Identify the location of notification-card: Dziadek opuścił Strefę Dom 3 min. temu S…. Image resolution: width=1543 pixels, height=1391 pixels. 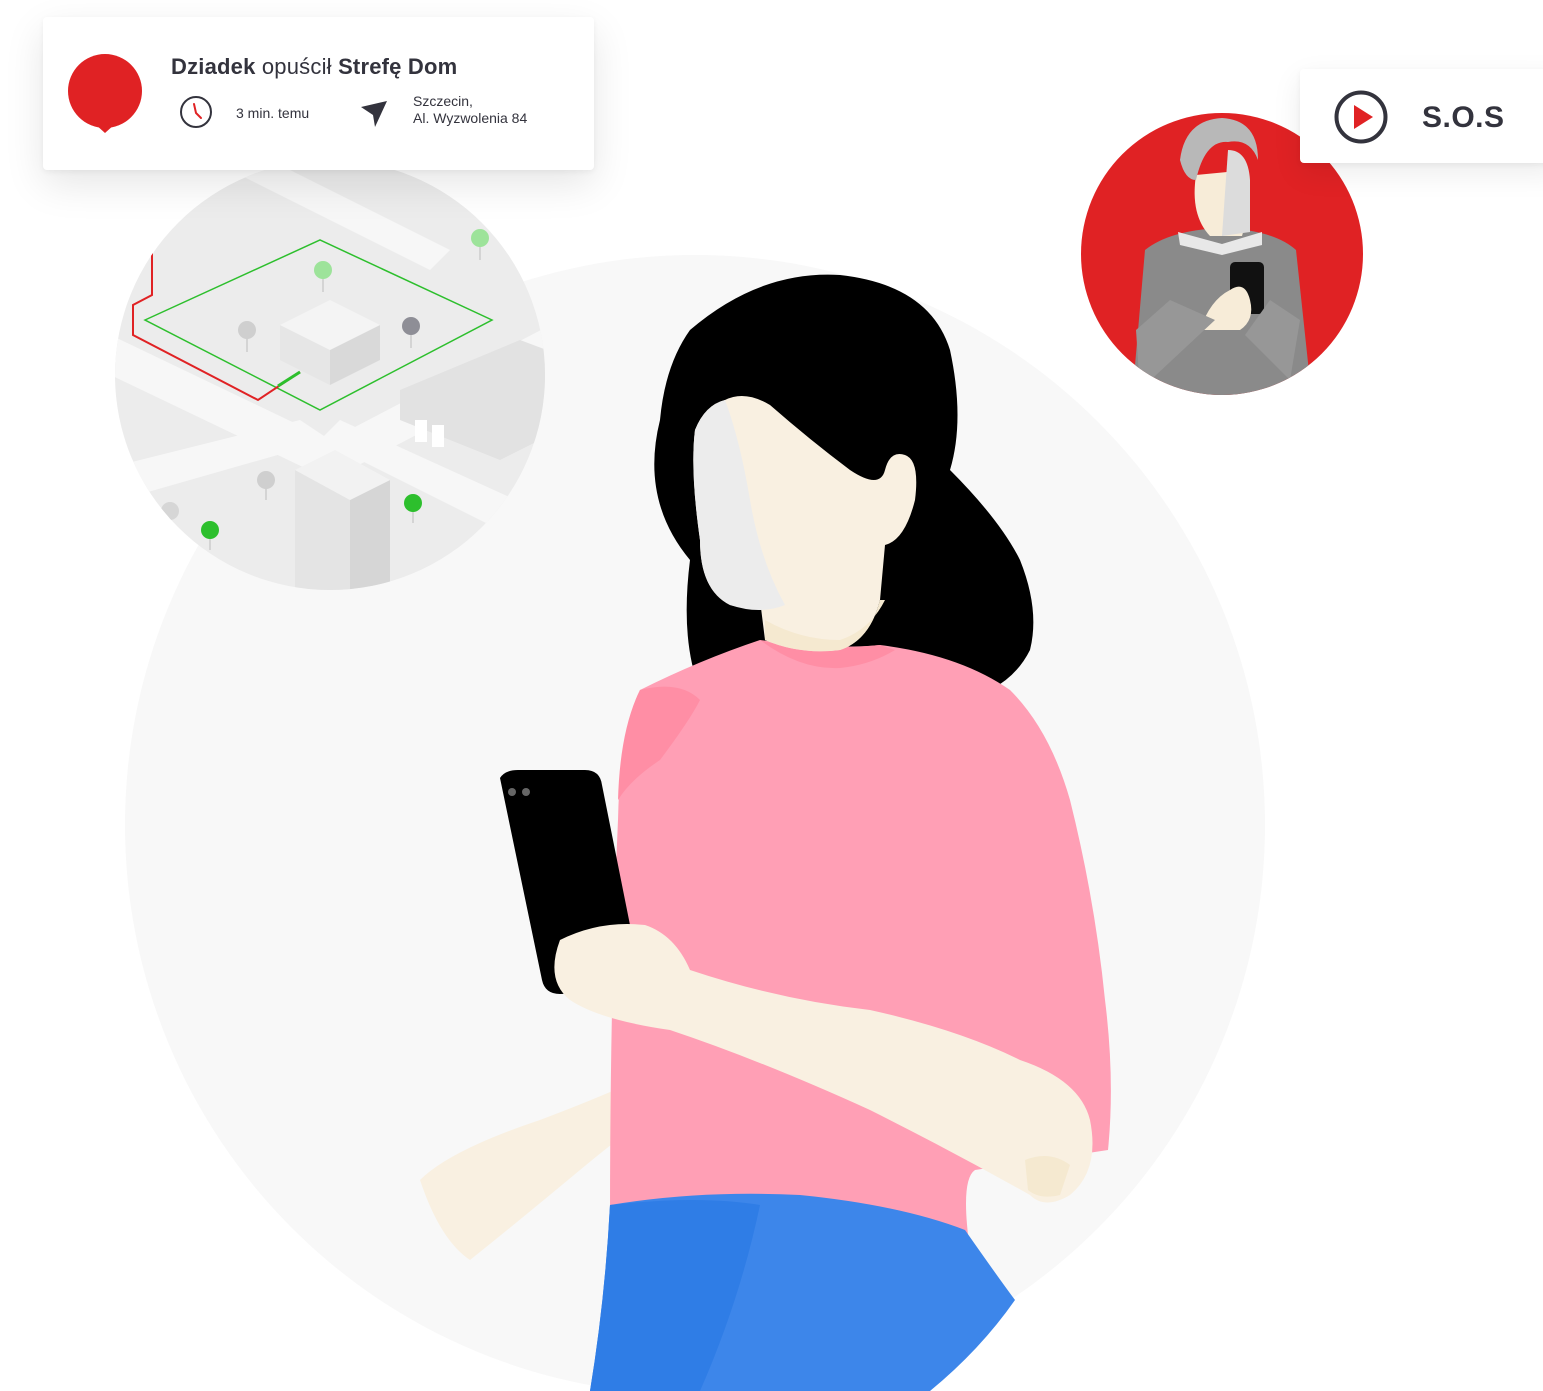
(318, 93).